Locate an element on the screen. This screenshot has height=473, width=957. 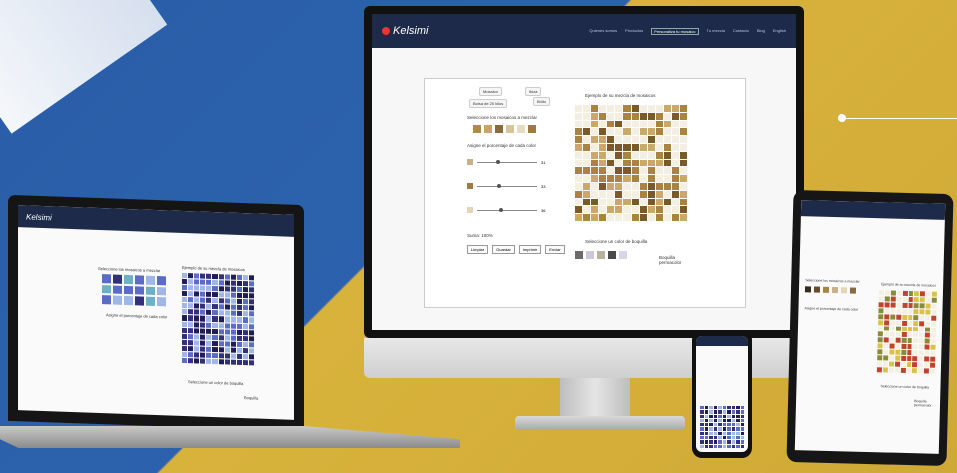
percentage-slider-row: 31 is located at coordinates (506, 162).